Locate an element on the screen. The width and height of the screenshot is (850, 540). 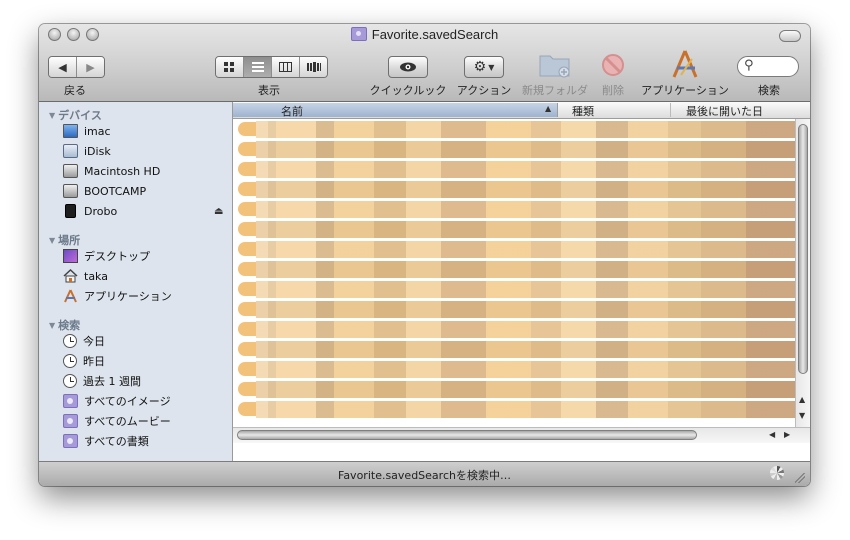
sidebar-section-devices: ▼ デバイス is located at coordinates (75, 115).